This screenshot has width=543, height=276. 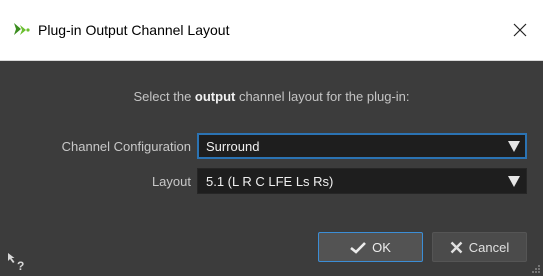 What do you see at coordinates (456, 247) in the screenshot?
I see `cross-icon` at bounding box center [456, 247].